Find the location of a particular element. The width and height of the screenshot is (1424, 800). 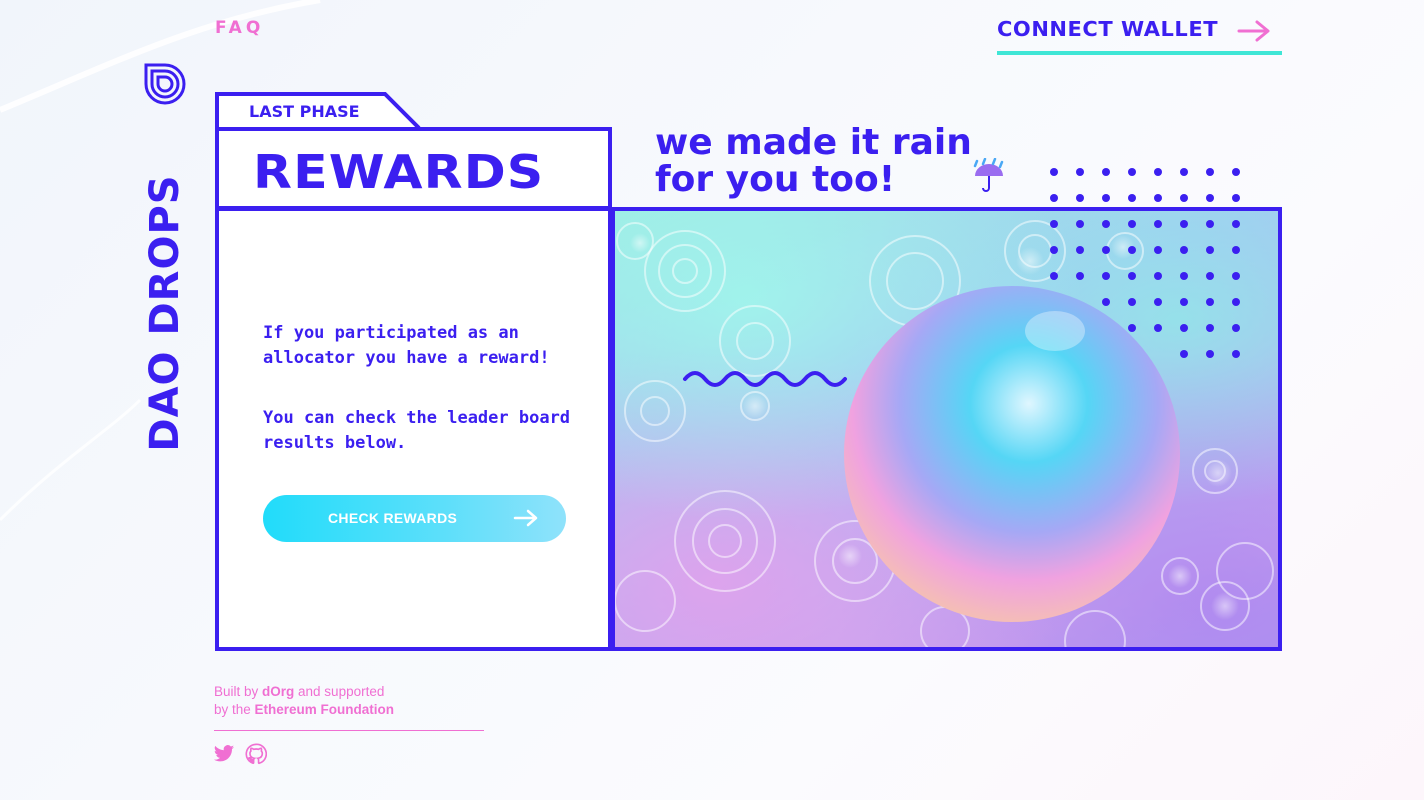

check-rewards-button: CHECK REWARDS is located at coordinates (414, 518).